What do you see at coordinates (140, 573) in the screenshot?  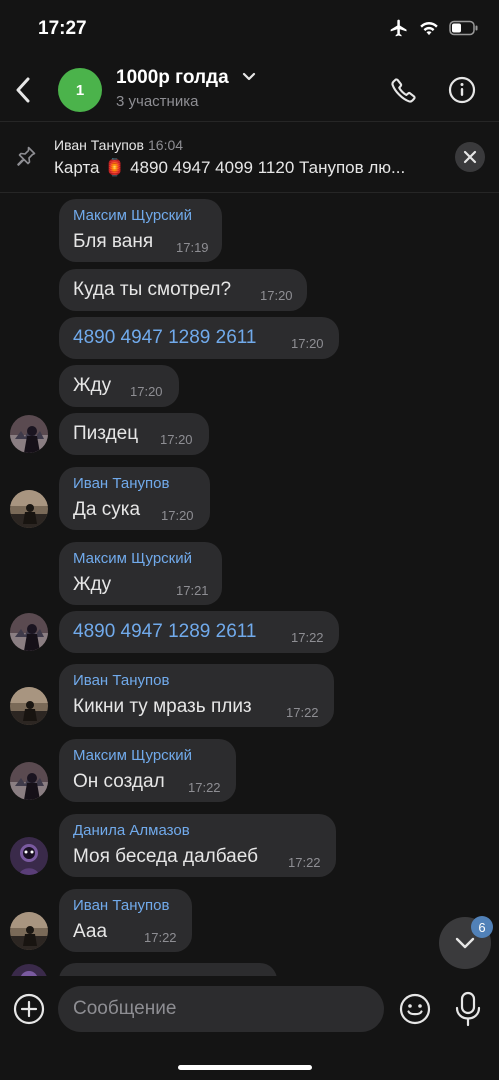 I see `message-bubble: Максим Щурский Жду 17:21` at bounding box center [140, 573].